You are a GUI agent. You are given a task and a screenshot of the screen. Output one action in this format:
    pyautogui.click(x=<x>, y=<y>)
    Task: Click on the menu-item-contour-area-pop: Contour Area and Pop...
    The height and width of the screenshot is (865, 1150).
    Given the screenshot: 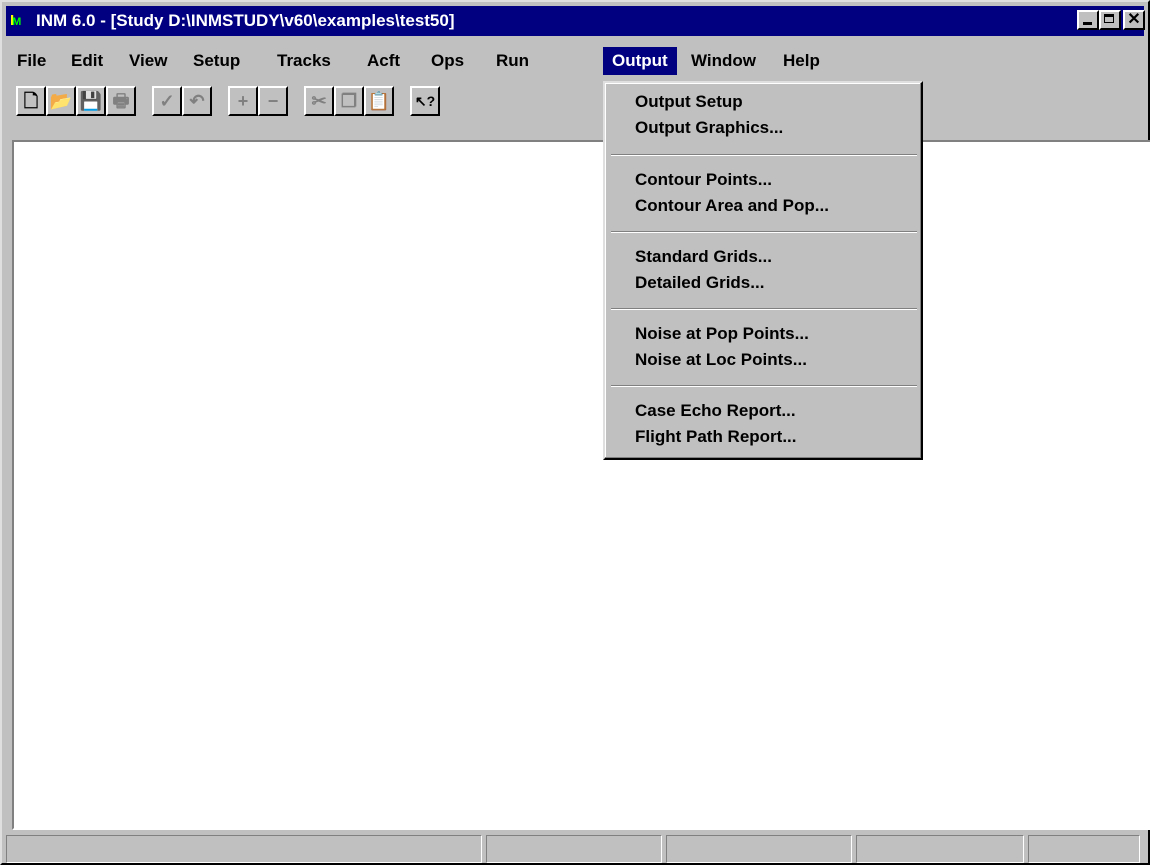 What is the action you would take?
    pyautogui.click(x=732, y=206)
    